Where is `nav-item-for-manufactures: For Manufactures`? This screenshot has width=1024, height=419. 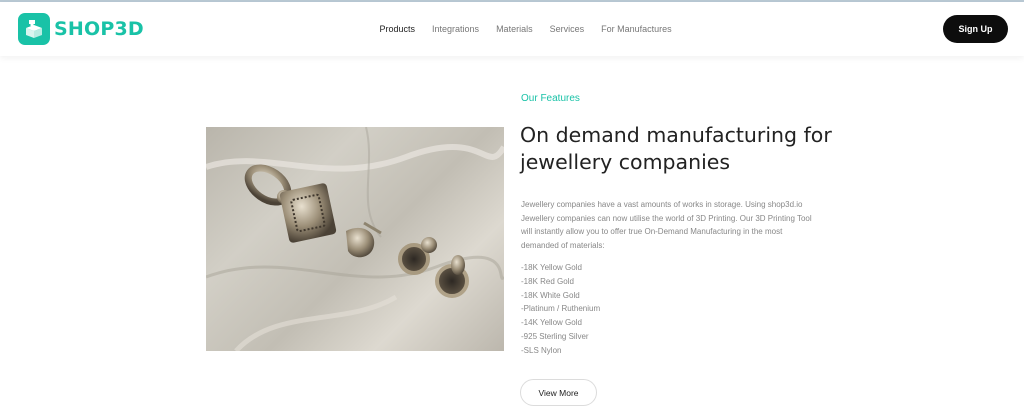 nav-item-for-manufactures: For Manufactures is located at coordinates (636, 29).